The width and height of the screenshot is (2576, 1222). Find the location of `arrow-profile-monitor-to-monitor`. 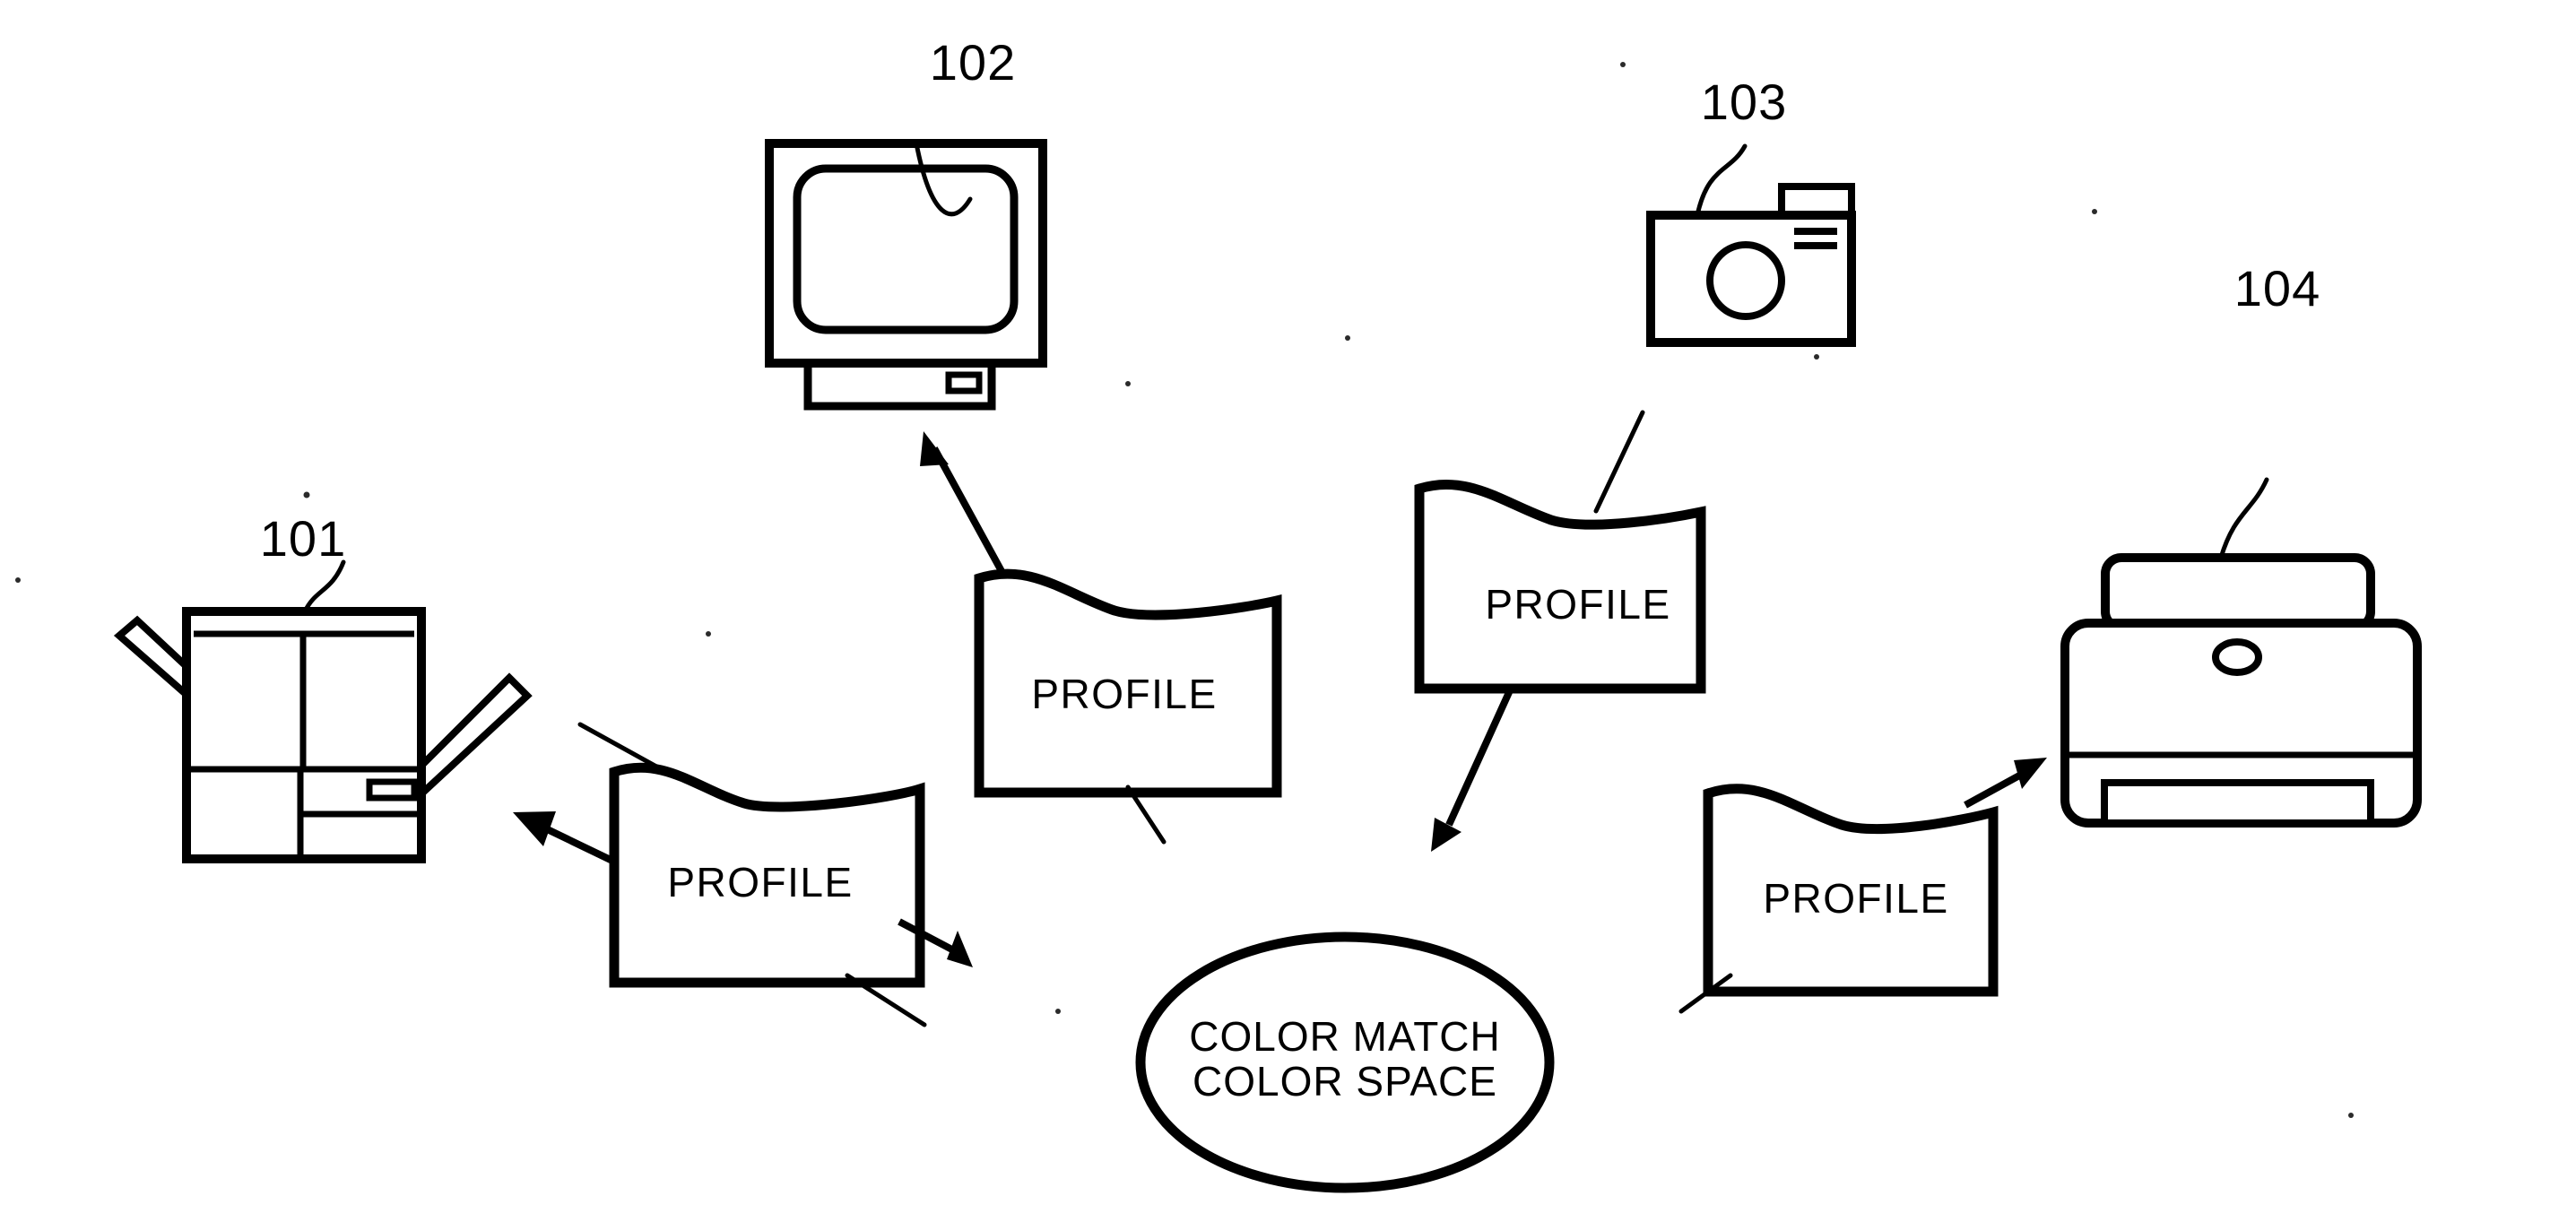

arrow-profile-monitor-to-monitor is located at coordinates (963, 502).